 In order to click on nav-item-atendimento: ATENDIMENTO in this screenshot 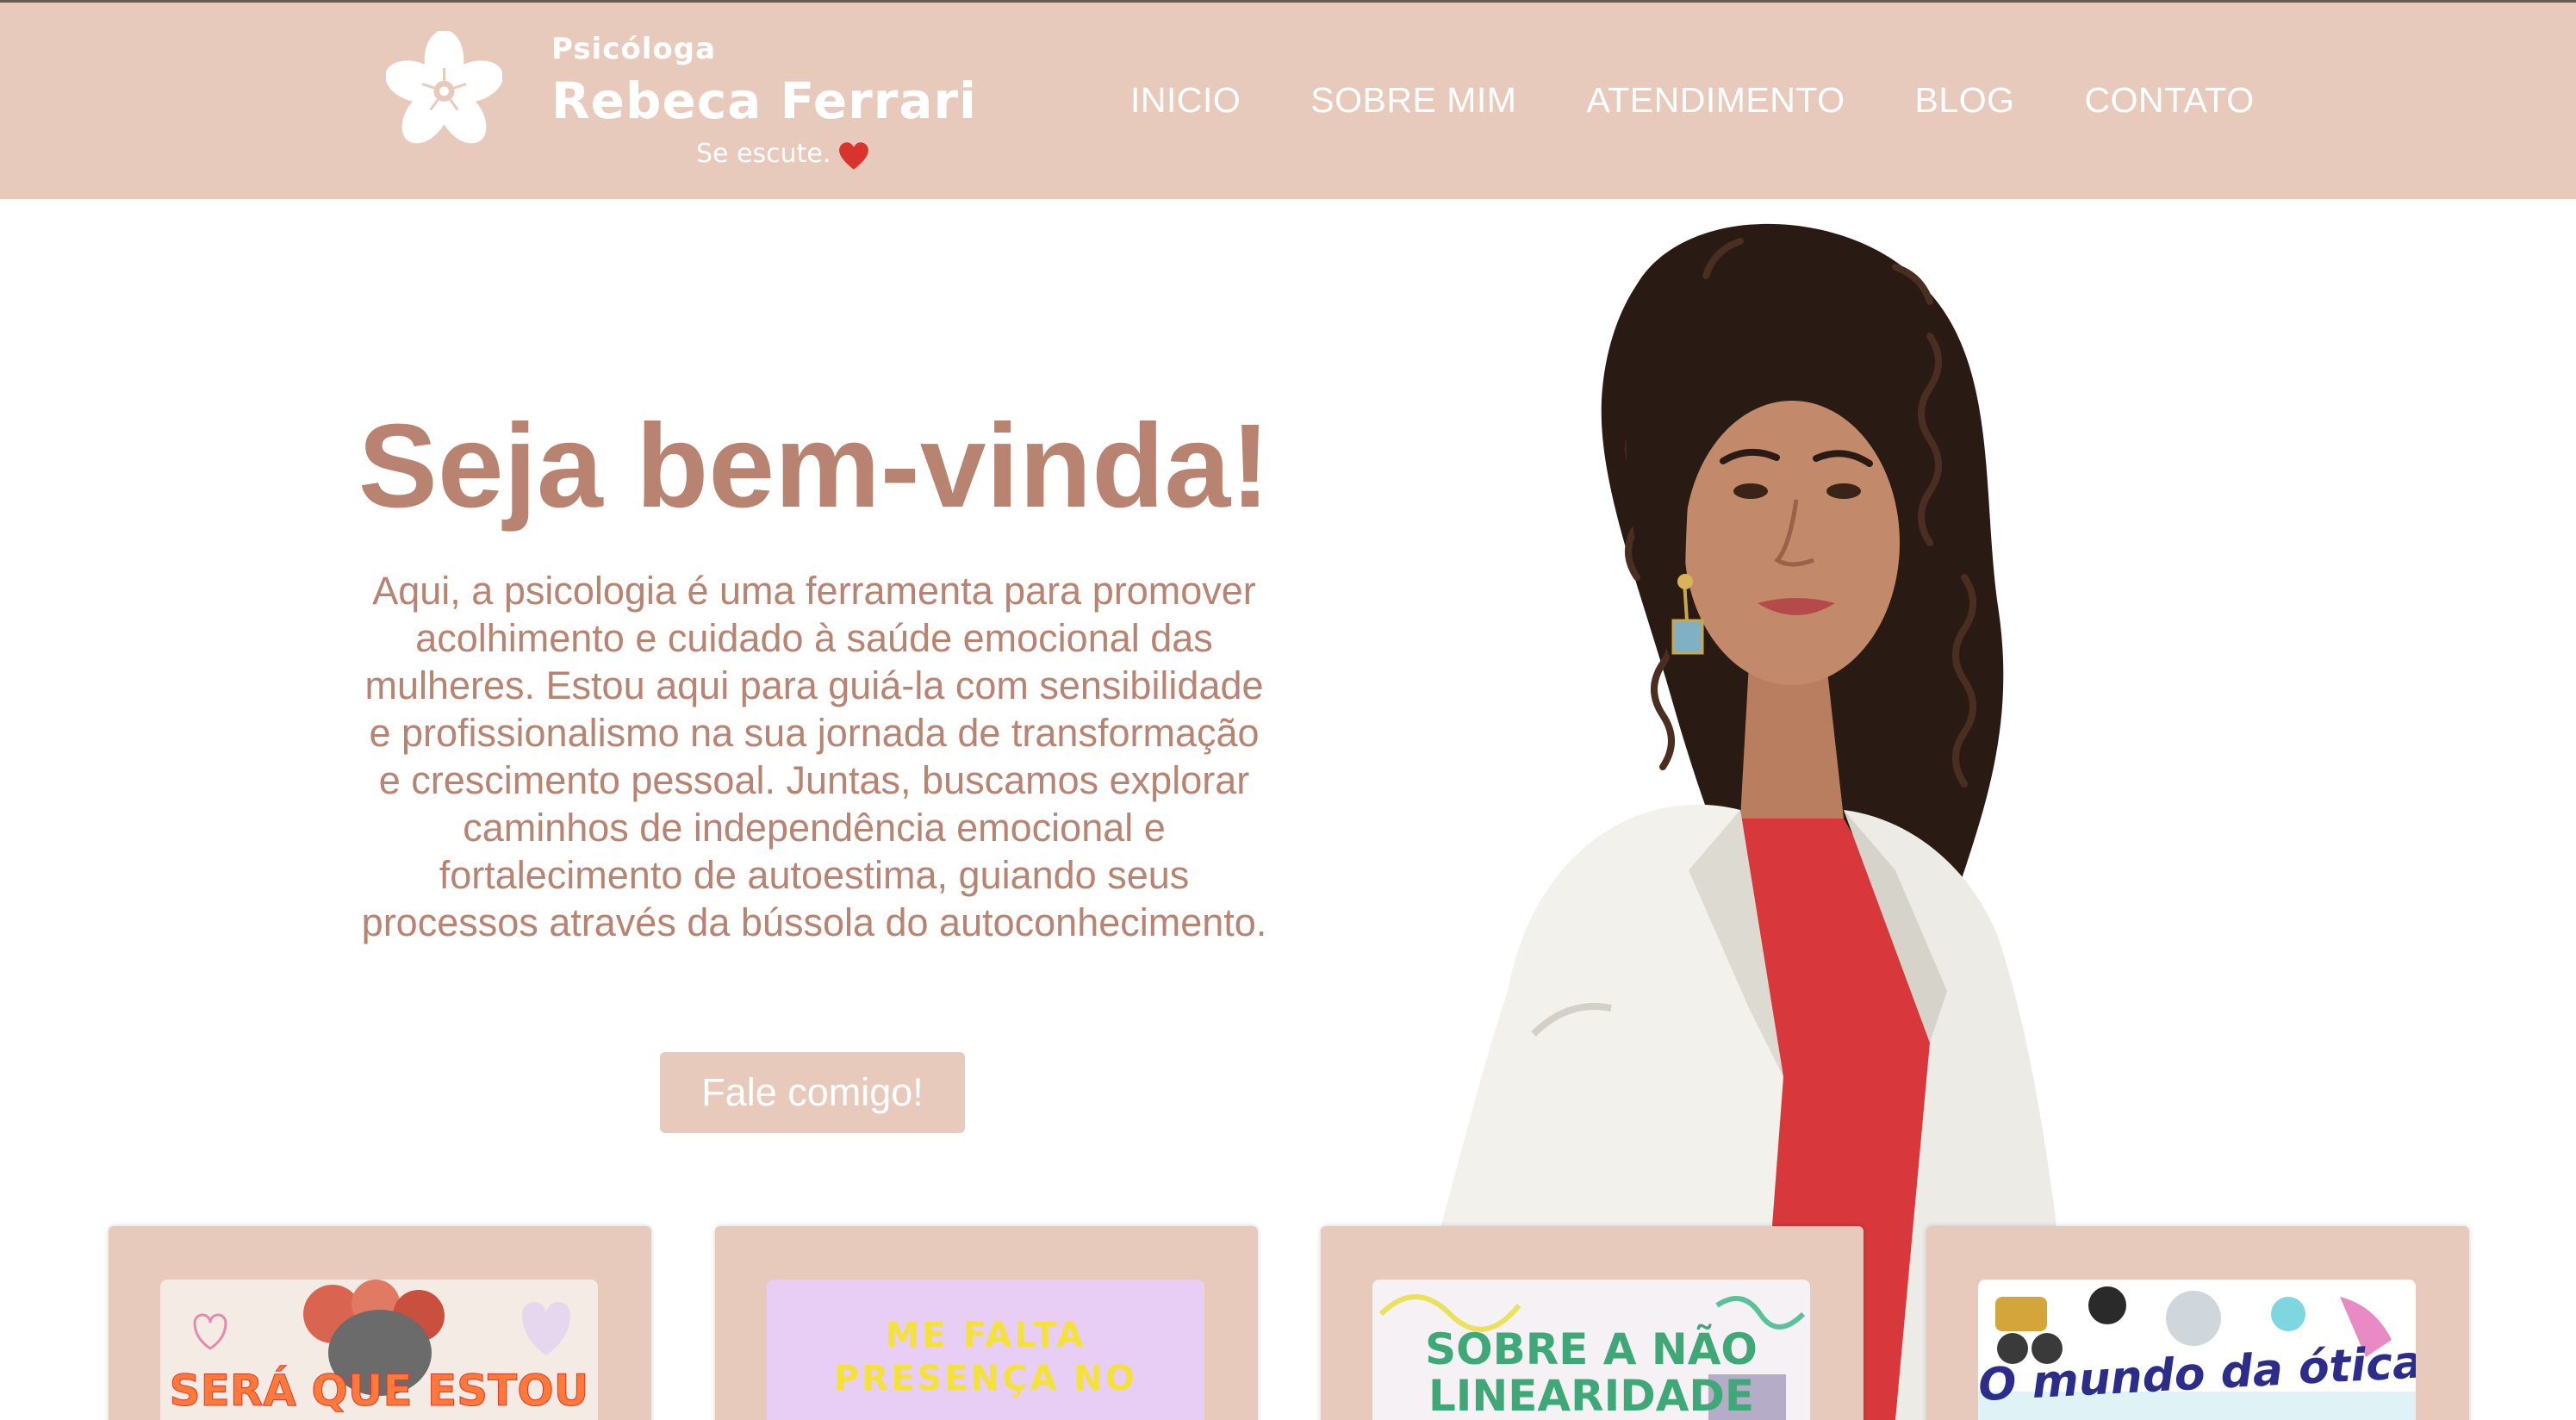, I will do `click(1716, 102)`.